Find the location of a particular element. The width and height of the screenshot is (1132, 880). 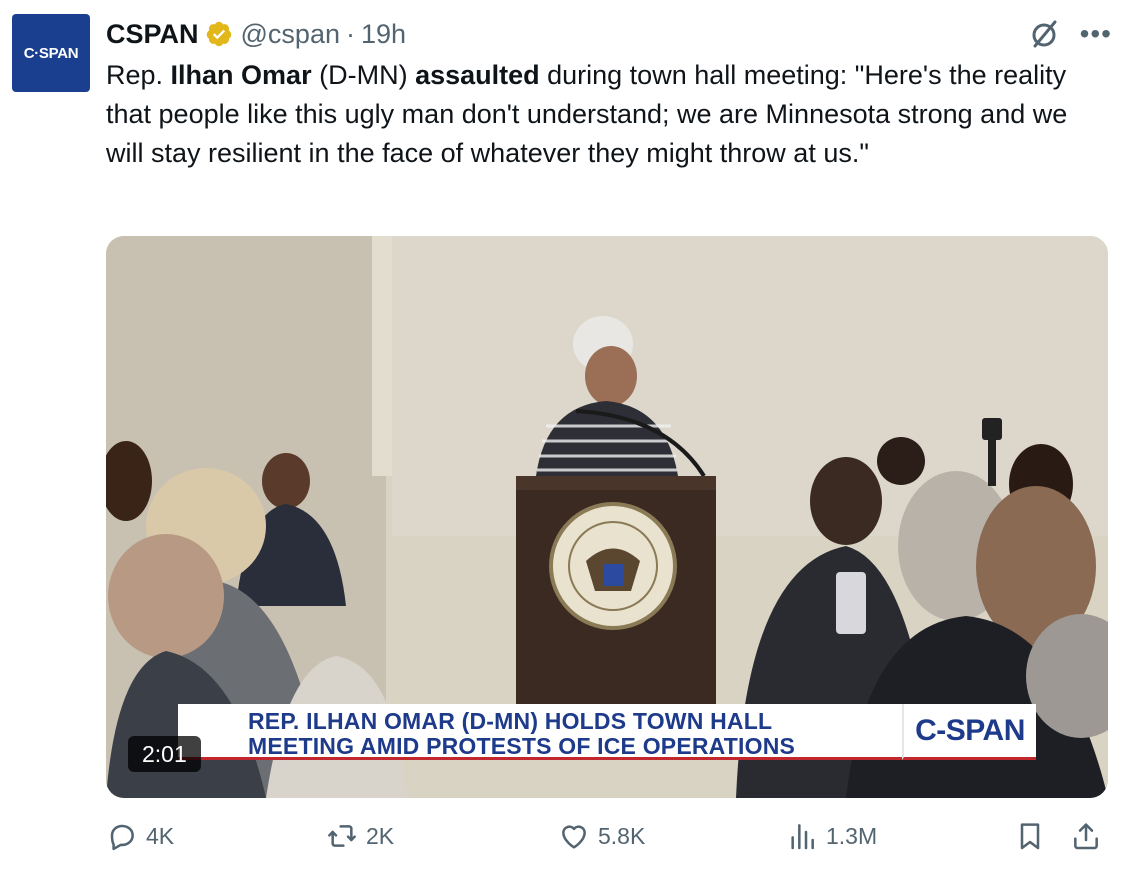

share-icon is located at coordinates (1086, 836).